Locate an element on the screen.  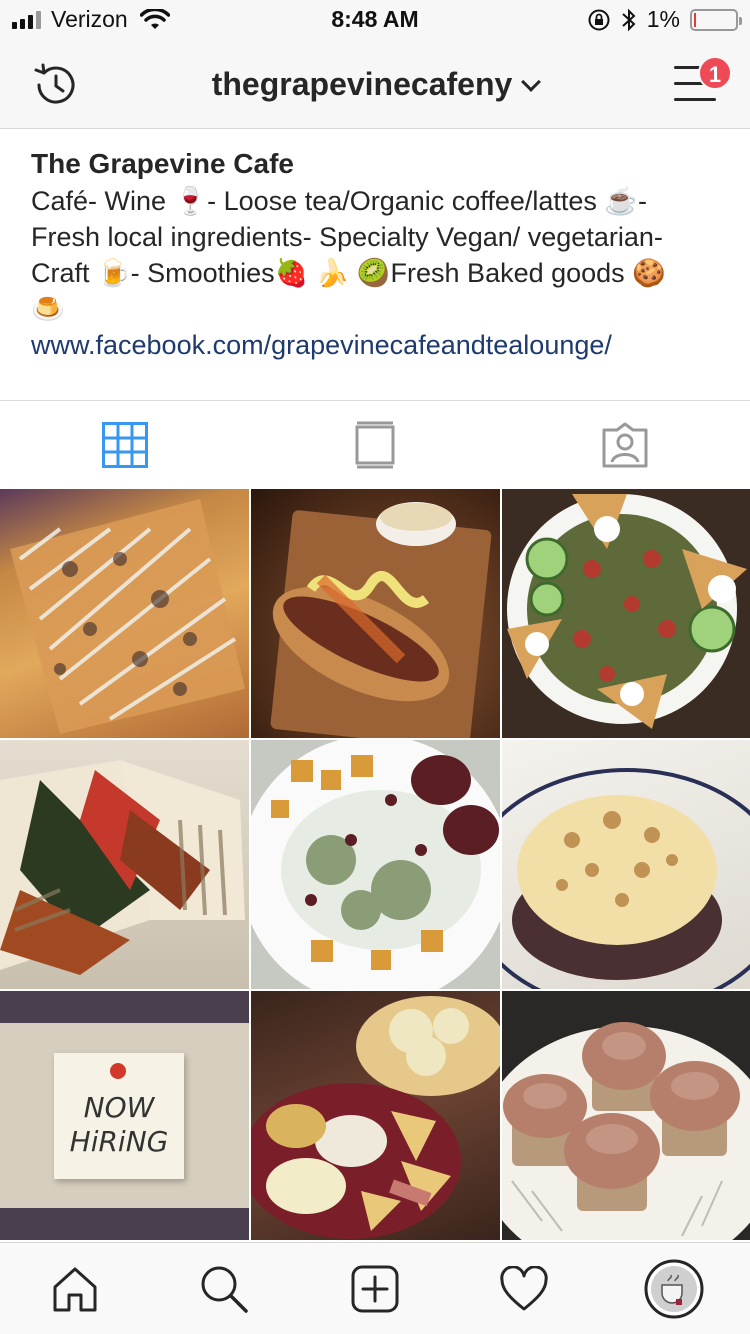
mushroom-photo is located at coordinates (626, 878).